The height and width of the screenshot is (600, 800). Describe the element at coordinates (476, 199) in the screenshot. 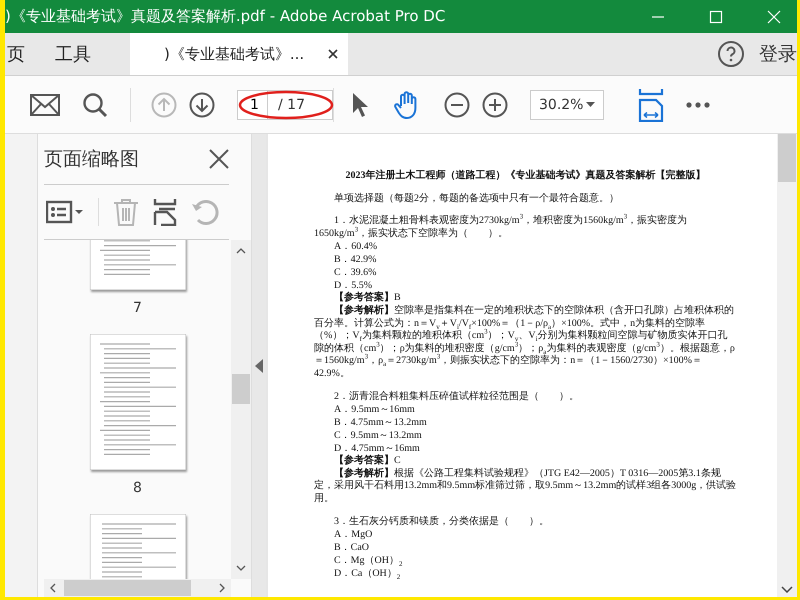

I see `section-heading: 单项选择题（每题2分，每题的备选项中只有一个最符合题意。）` at that location.